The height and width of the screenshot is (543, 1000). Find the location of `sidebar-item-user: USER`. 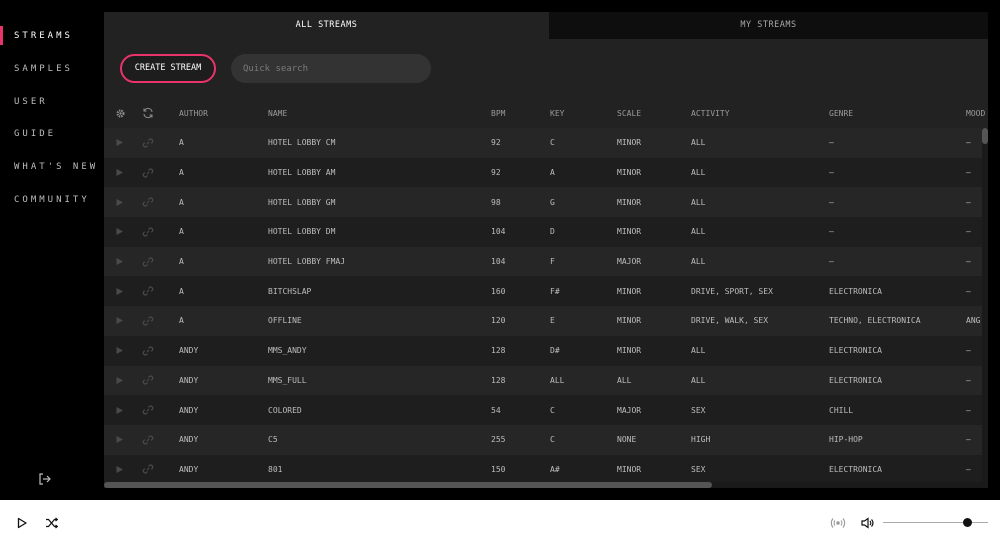

sidebar-item-user: USER is located at coordinates (31, 102).